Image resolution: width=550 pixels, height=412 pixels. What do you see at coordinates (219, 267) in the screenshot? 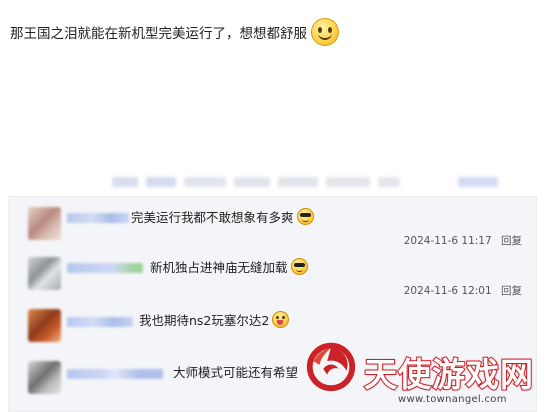
I see `comment-text: 新机独占进神庙无缝加载` at bounding box center [219, 267].